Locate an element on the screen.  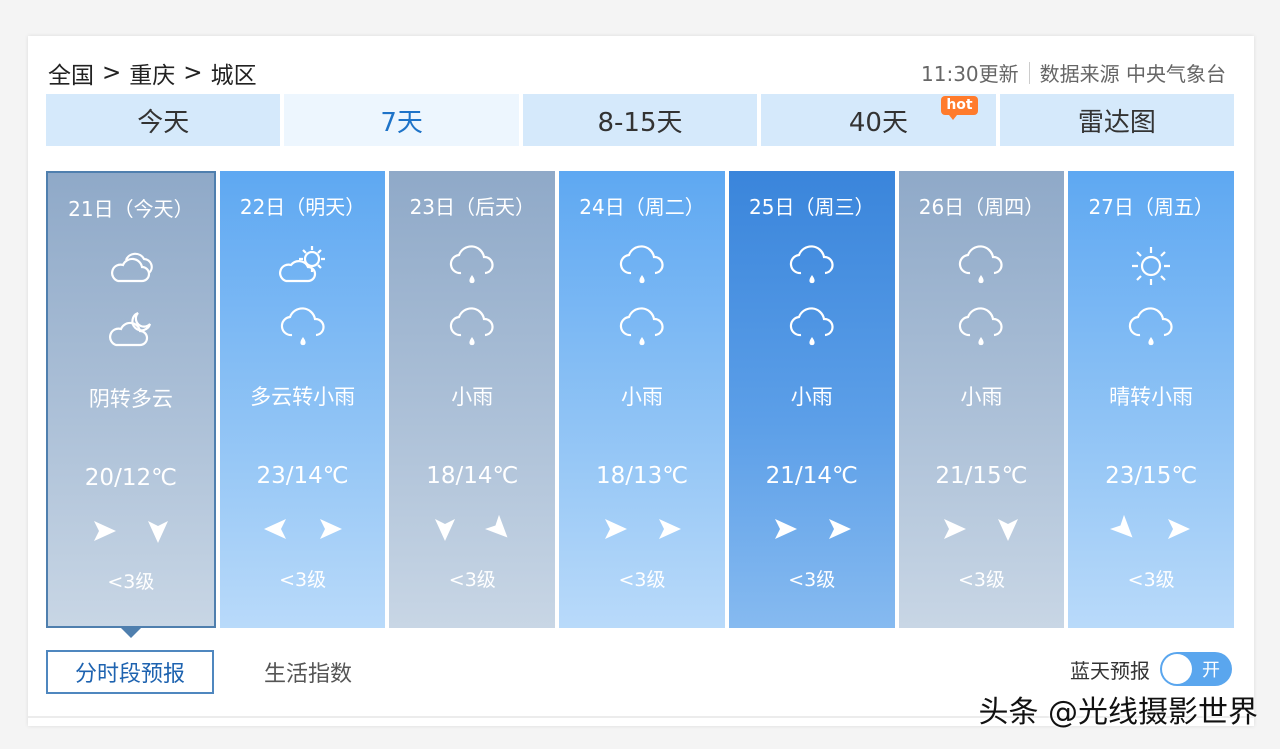
partly-cloudy-icon is located at coordinates (303, 266).